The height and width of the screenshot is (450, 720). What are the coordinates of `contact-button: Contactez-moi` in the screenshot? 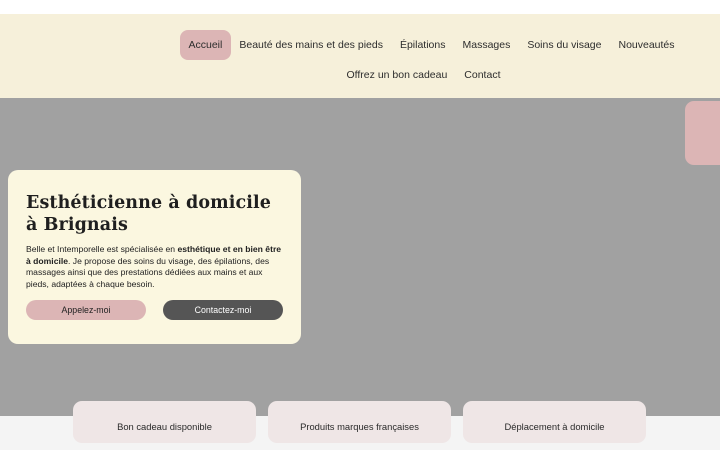 It's located at (223, 310).